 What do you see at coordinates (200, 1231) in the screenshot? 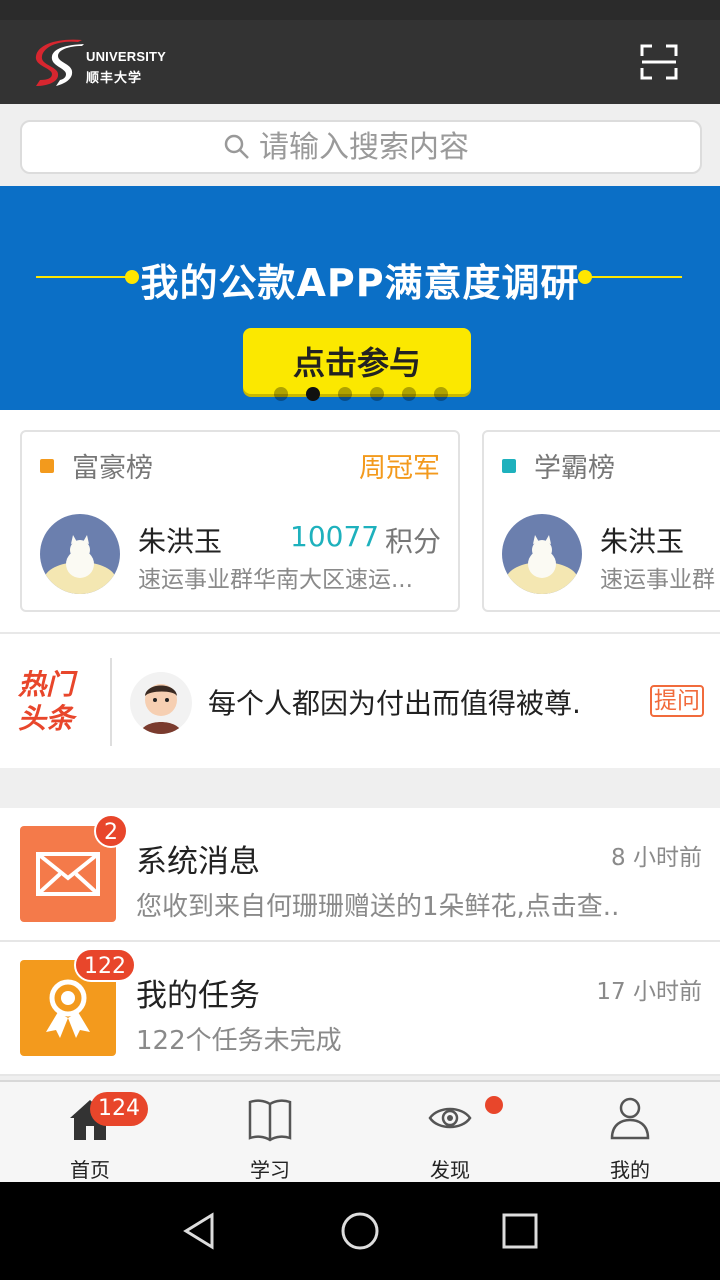
I see `back-icon` at bounding box center [200, 1231].